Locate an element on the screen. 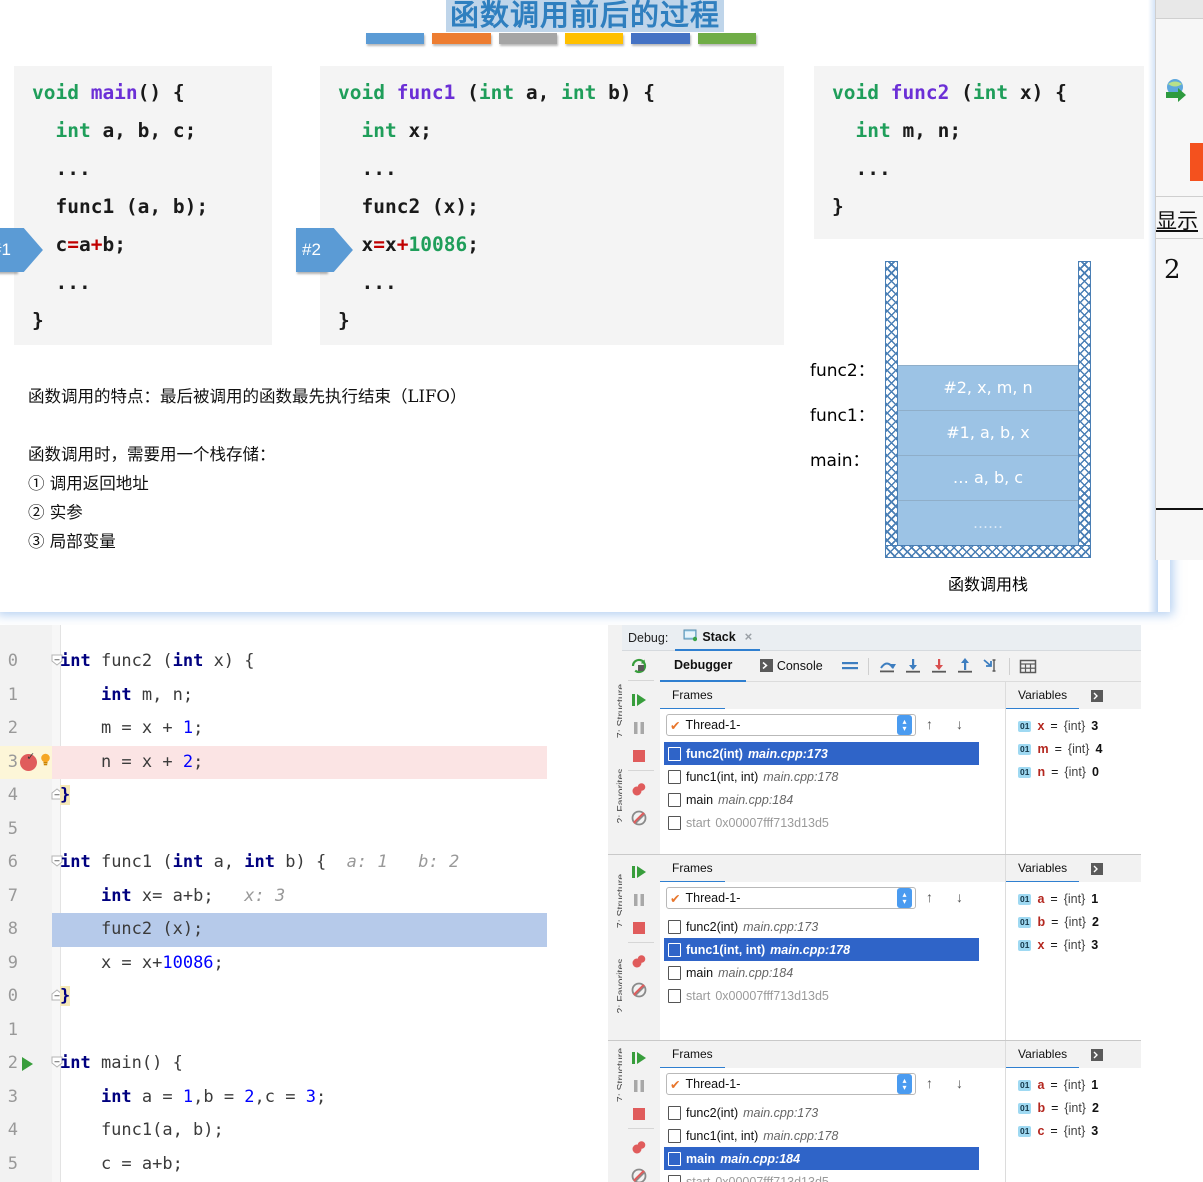 This screenshot has width=1203, height=1182. variables-list: 01 a = {int} 1 01 b = {int} 2 01 x = {int} 3 is located at coordinates (1073, 961).